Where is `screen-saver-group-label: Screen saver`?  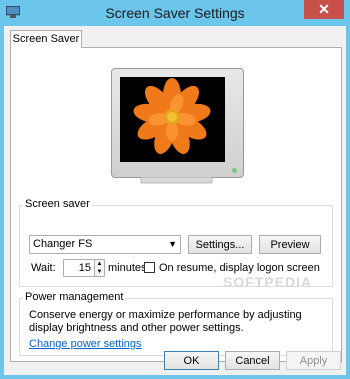
screen-saver-group-label: Screen saver is located at coordinates (57, 204).